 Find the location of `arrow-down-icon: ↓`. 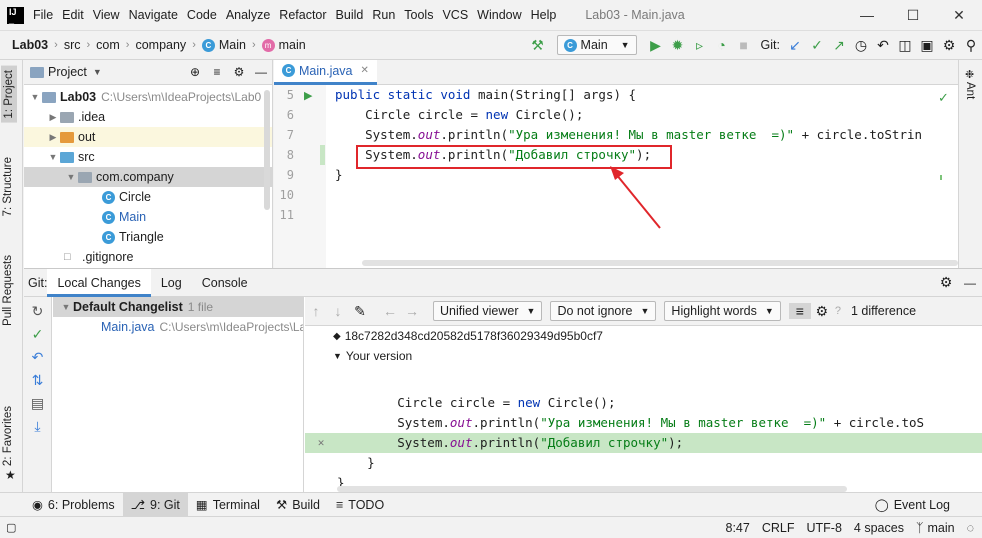

arrow-down-icon: ↓ is located at coordinates (338, 311).